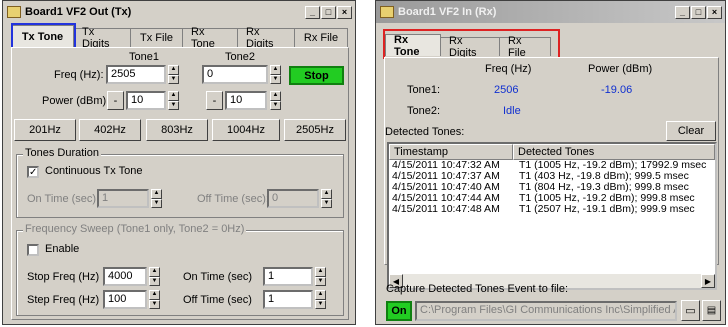 This screenshot has width=728, height=327. What do you see at coordinates (471, 44) in the screenshot?
I see `rx-tabs-highlight` at bounding box center [471, 44].